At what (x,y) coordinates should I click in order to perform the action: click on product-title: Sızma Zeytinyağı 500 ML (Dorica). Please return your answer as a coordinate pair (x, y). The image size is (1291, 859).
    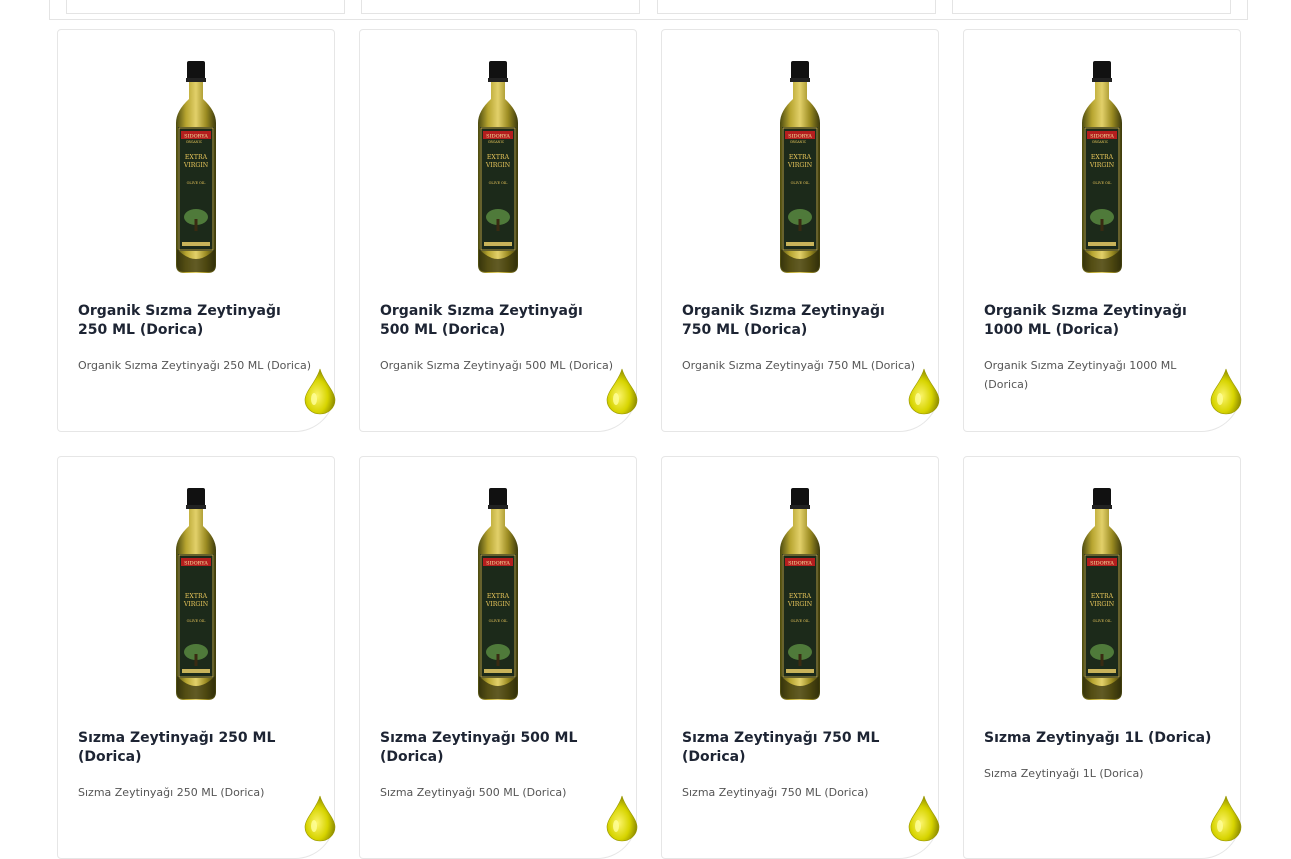
    Looking at the image, I should click on (498, 748).